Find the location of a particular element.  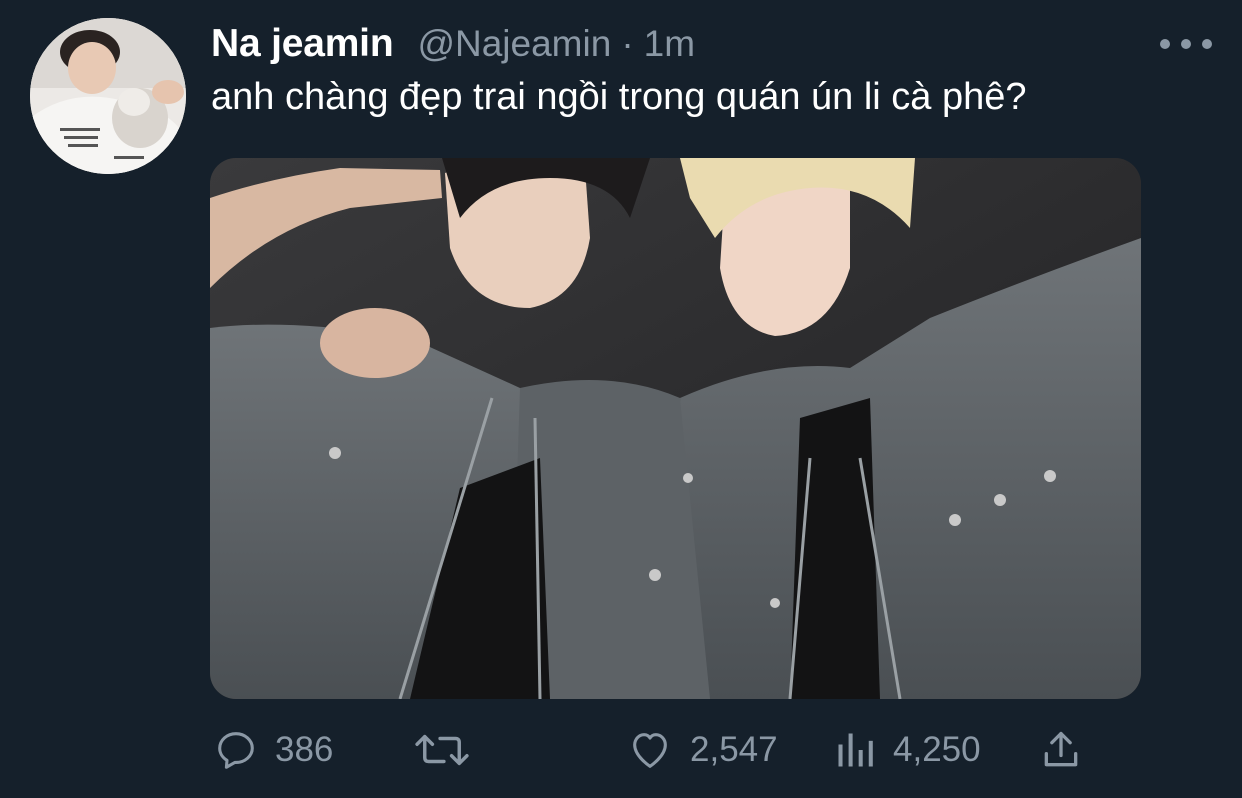

comment-icon is located at coordinates (236, 750).